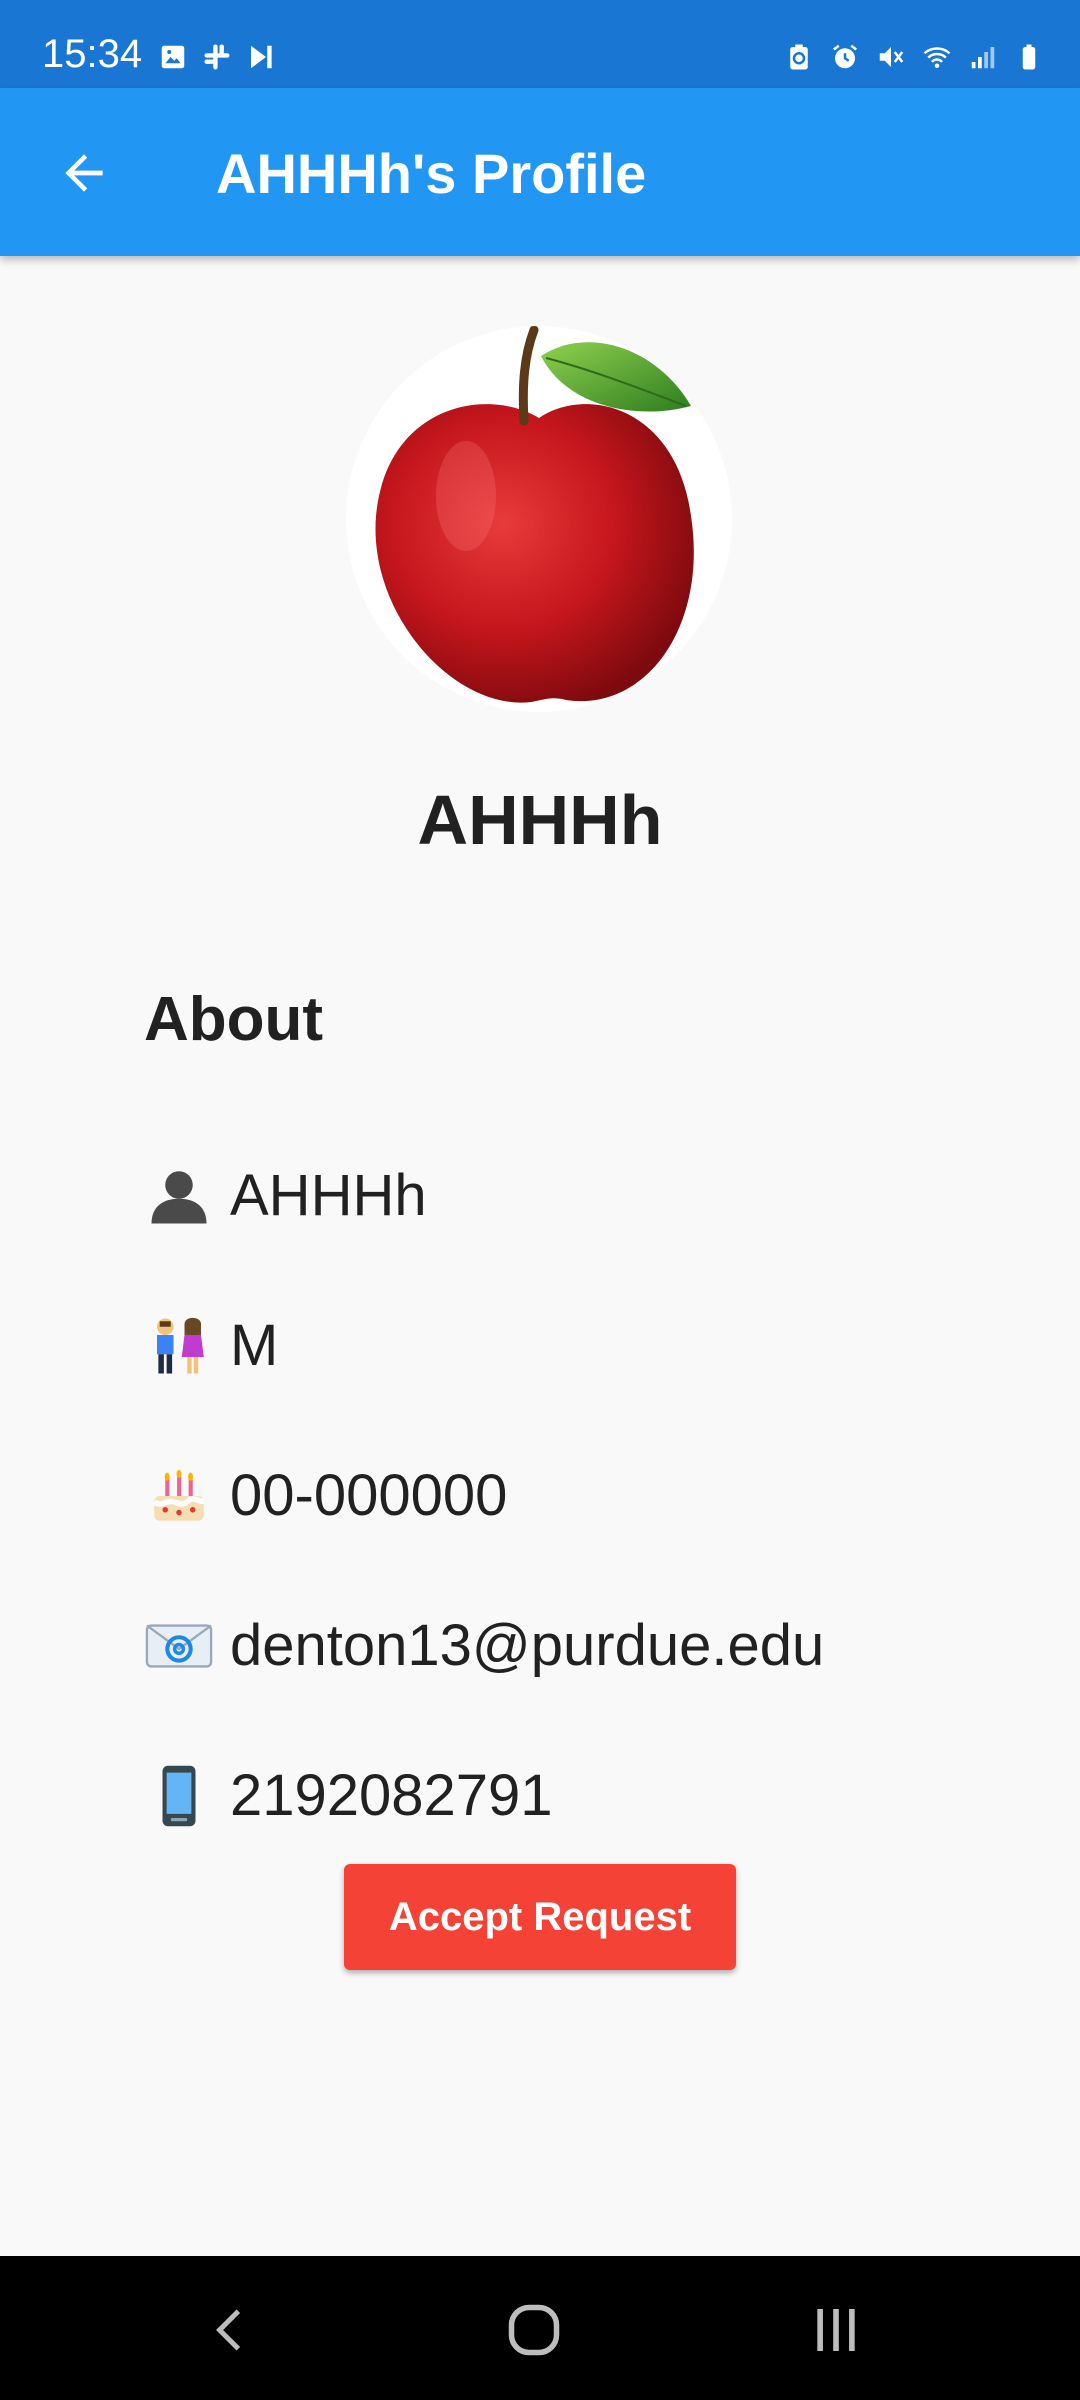  Describe the element at coordinates (179, 1496) in the screenshot. I see `birthday-cake-icon` at that location.